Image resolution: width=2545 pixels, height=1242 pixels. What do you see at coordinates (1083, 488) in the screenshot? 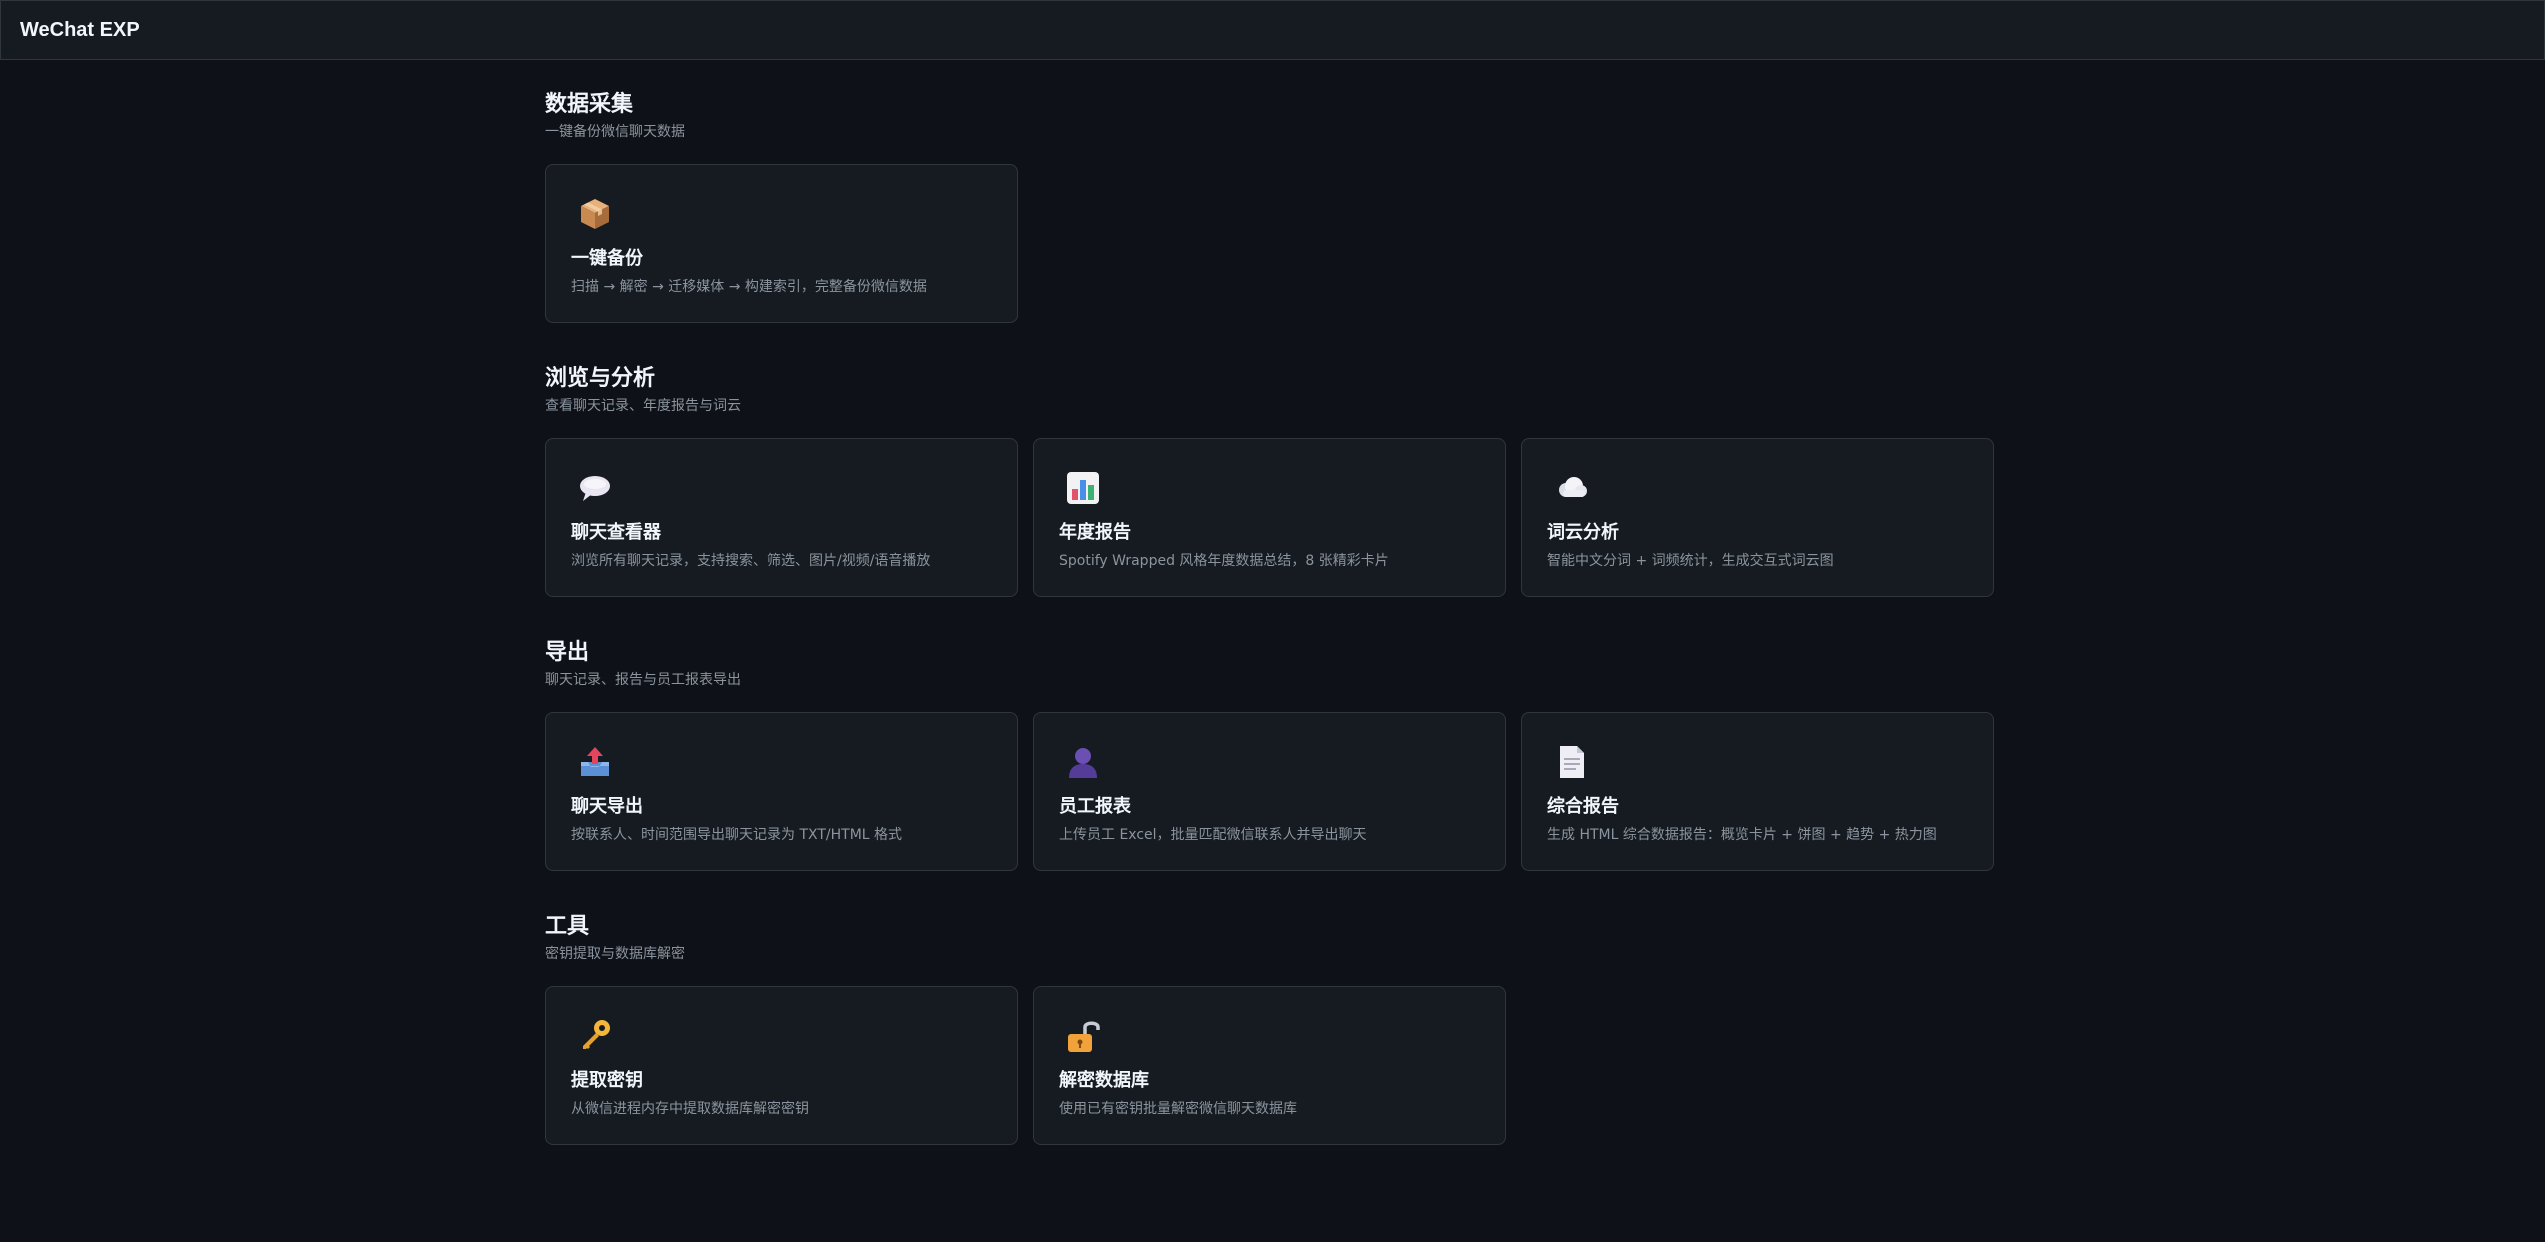
I see `bar-chart-icon` at bounding box center [1083, 488].